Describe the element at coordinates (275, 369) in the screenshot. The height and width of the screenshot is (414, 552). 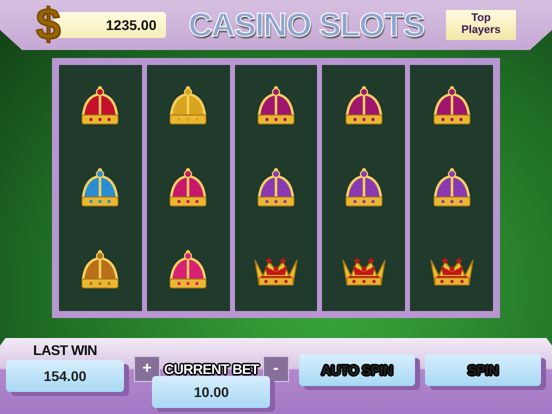
I see `decrease-bet-button: -` at that location.